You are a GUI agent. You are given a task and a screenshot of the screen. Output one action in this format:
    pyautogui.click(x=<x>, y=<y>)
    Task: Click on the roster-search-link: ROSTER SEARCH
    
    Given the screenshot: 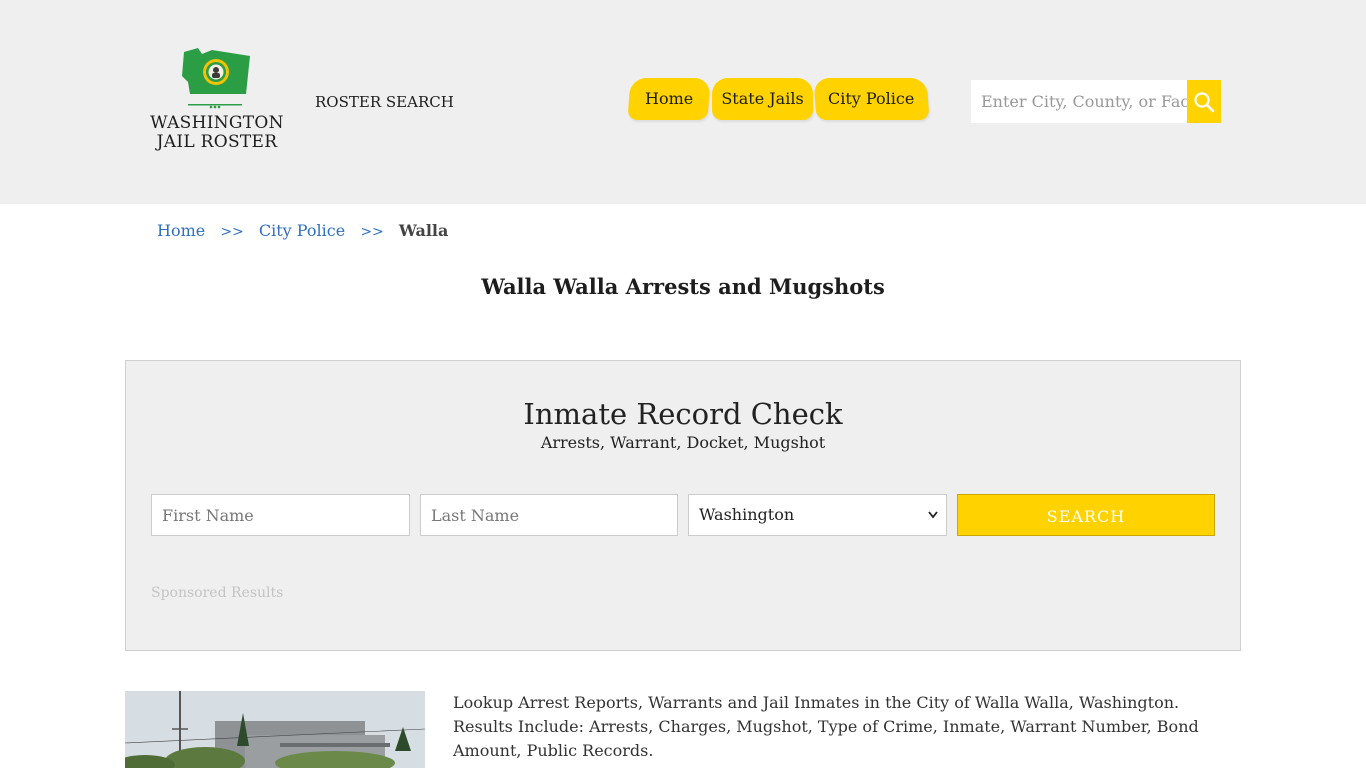 What is the action you would take?
    pyautogui.click(x=384, y=102)
    